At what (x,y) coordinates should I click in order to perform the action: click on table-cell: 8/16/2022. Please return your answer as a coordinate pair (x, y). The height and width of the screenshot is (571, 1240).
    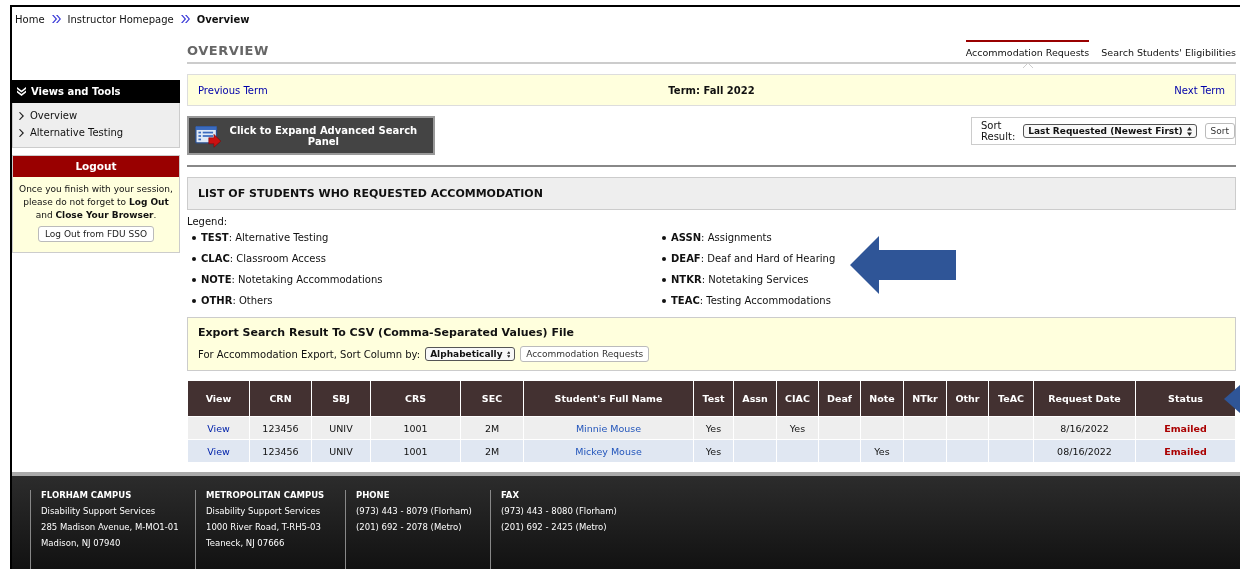
    Looking at the image, I should click on (1084, 428).